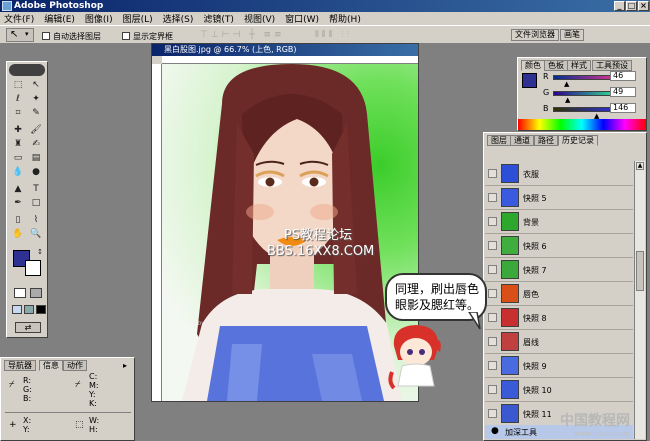  Describe the element at coordinates (546, 140) in the screenshot. I see `tab-paths: 路径` at that location.